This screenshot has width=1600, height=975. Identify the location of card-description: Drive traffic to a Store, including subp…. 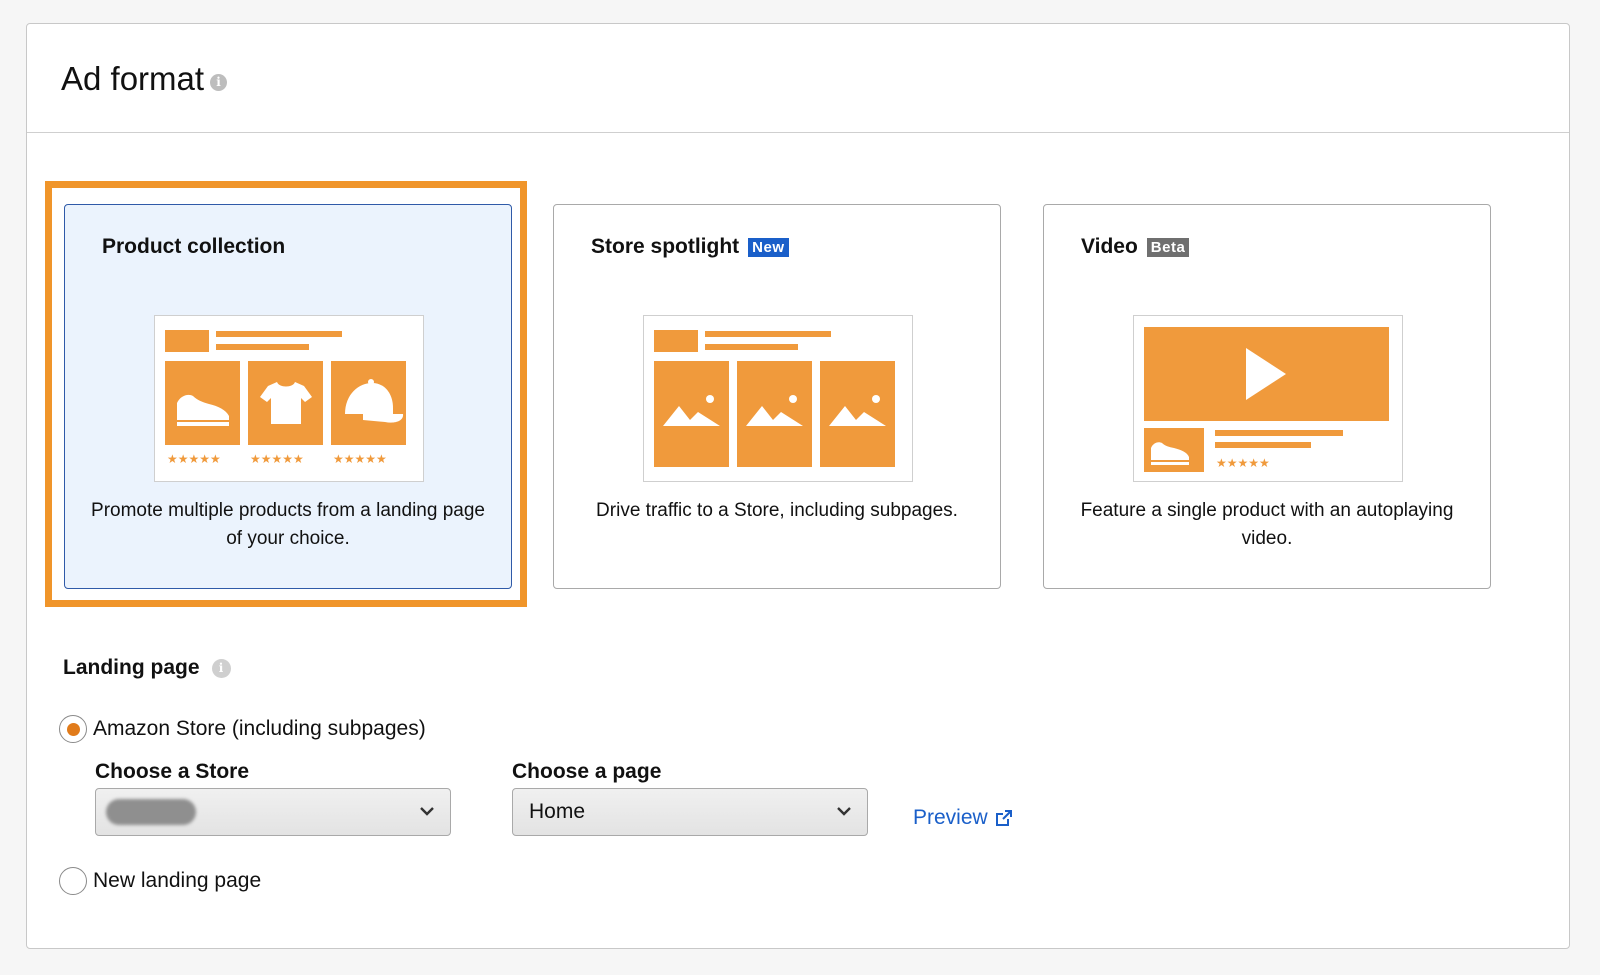
(777, 510).